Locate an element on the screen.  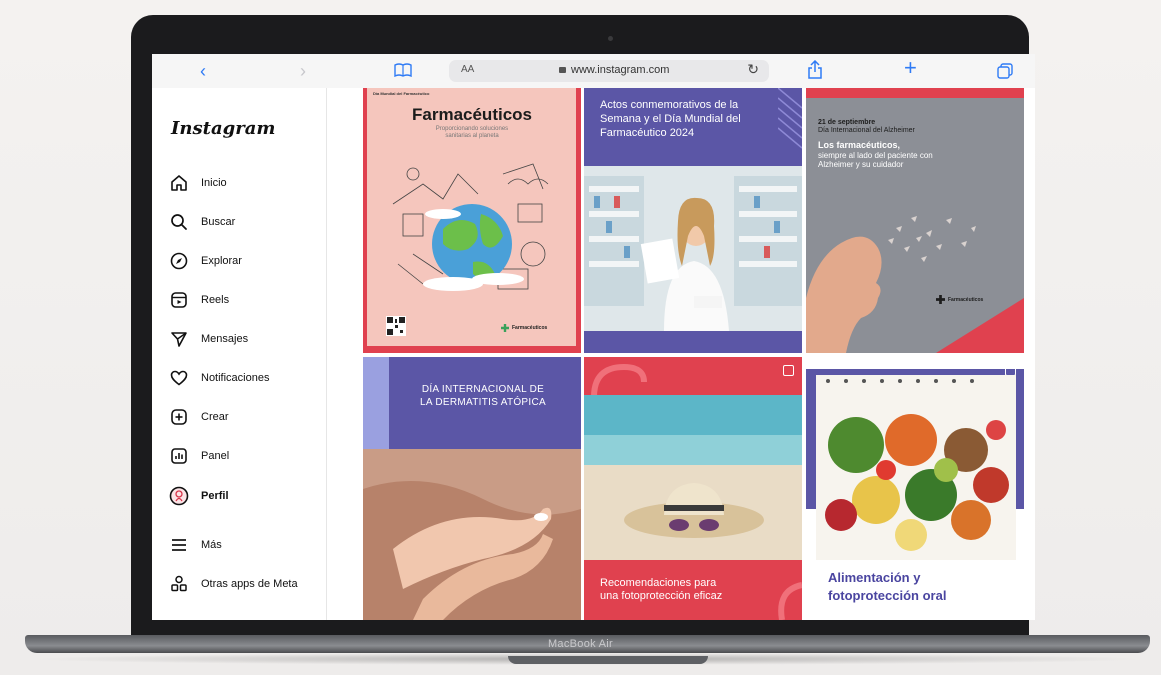
sidebar-item-mas: Más is located at coordinates (195, 545).